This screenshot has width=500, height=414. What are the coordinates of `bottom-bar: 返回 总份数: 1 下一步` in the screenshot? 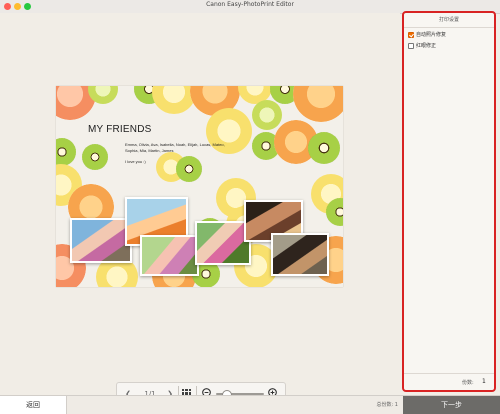 It's located at (250, 404).